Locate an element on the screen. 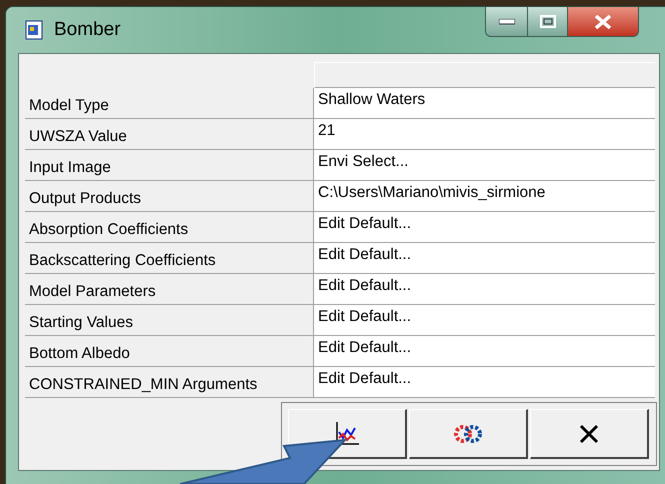  property-label: Output Products is located at coordinates (169, 196).